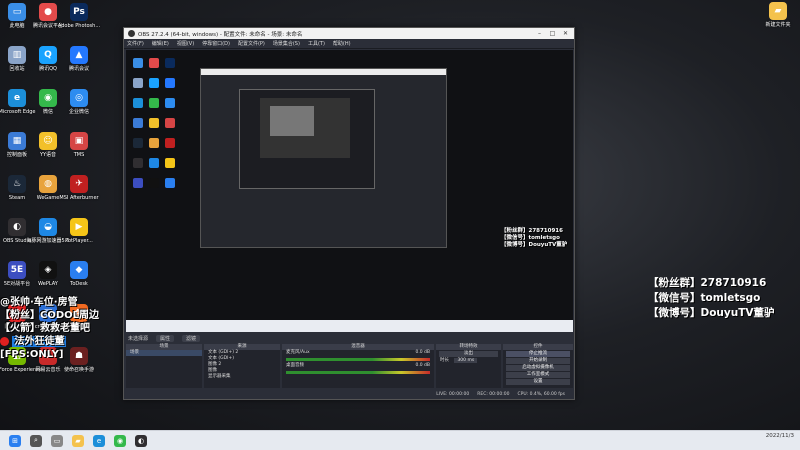 The image size is (800, 450). Describe the element at coordinates (36, 440) in the screenshot. I see `search-icon: ⌕` at that location.